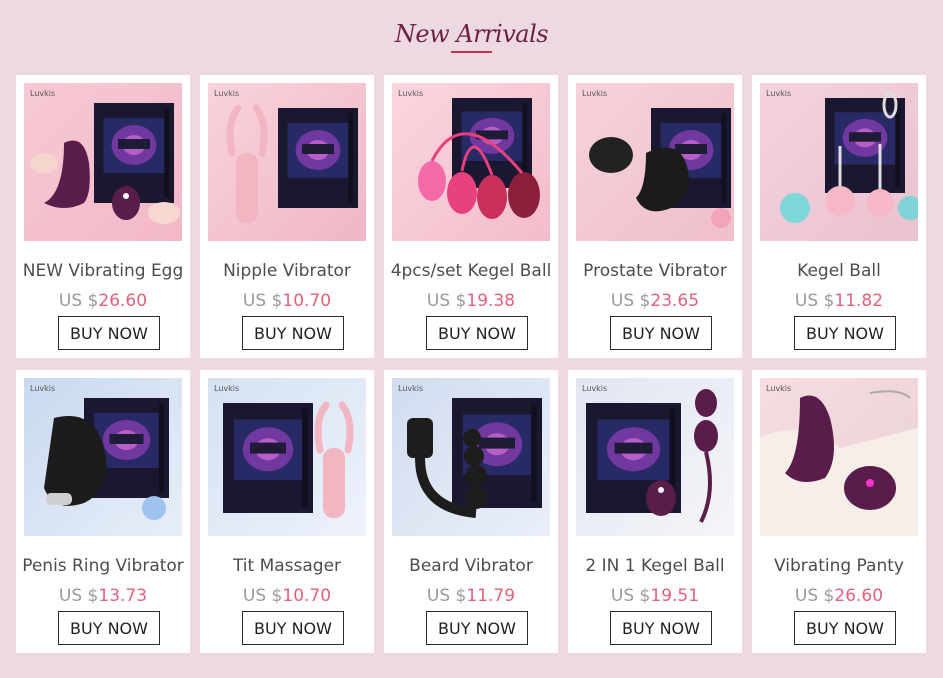  Describe the element at coordinates (491, 301) in the screenshot. I see `price-amount: 19.38` at that location.